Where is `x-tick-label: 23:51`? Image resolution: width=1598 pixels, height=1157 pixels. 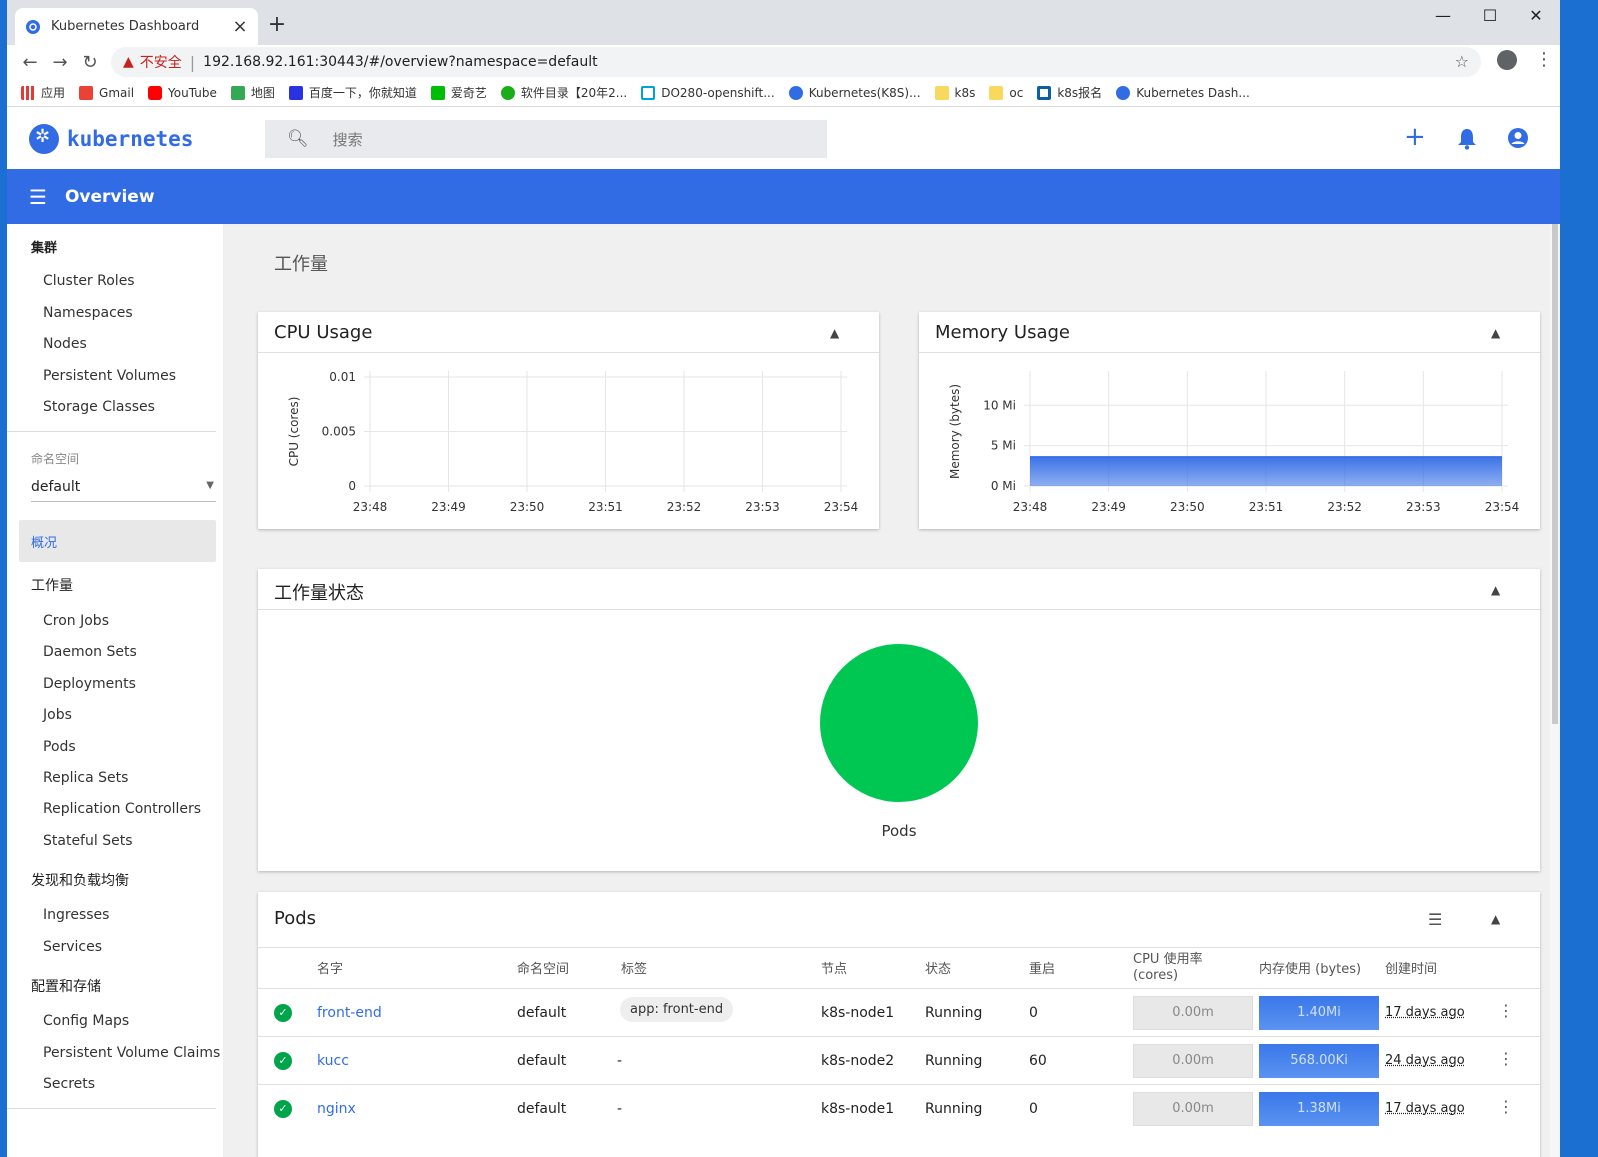
x-tick-label: 23:51 is located at coordinates (1266, 507).